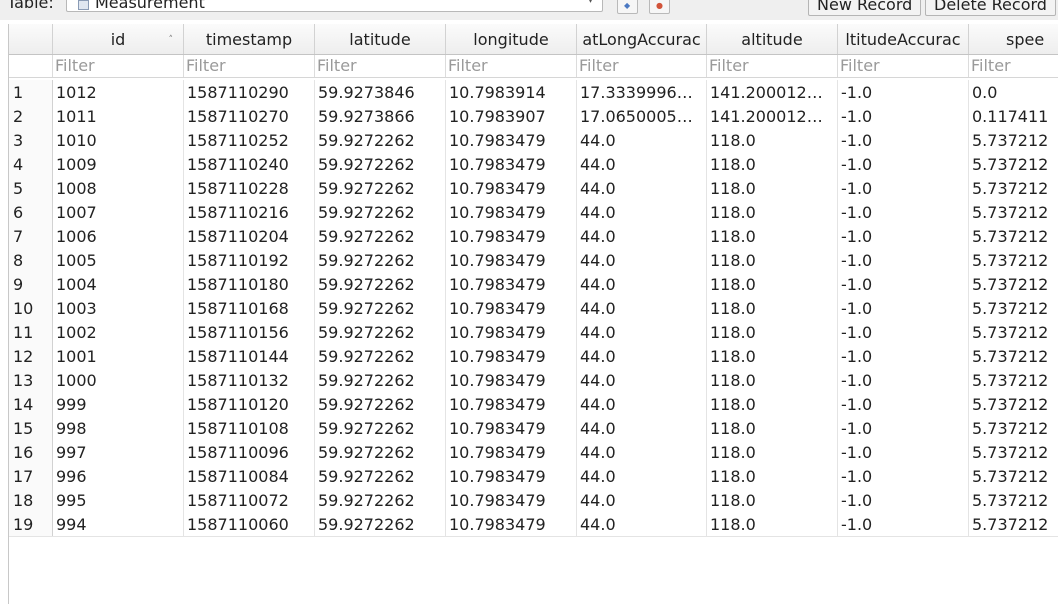  What do you see at coordinates (118, 212) in the screenshot?
I see `cell-id: 1007` at bounding box center [118, 212].